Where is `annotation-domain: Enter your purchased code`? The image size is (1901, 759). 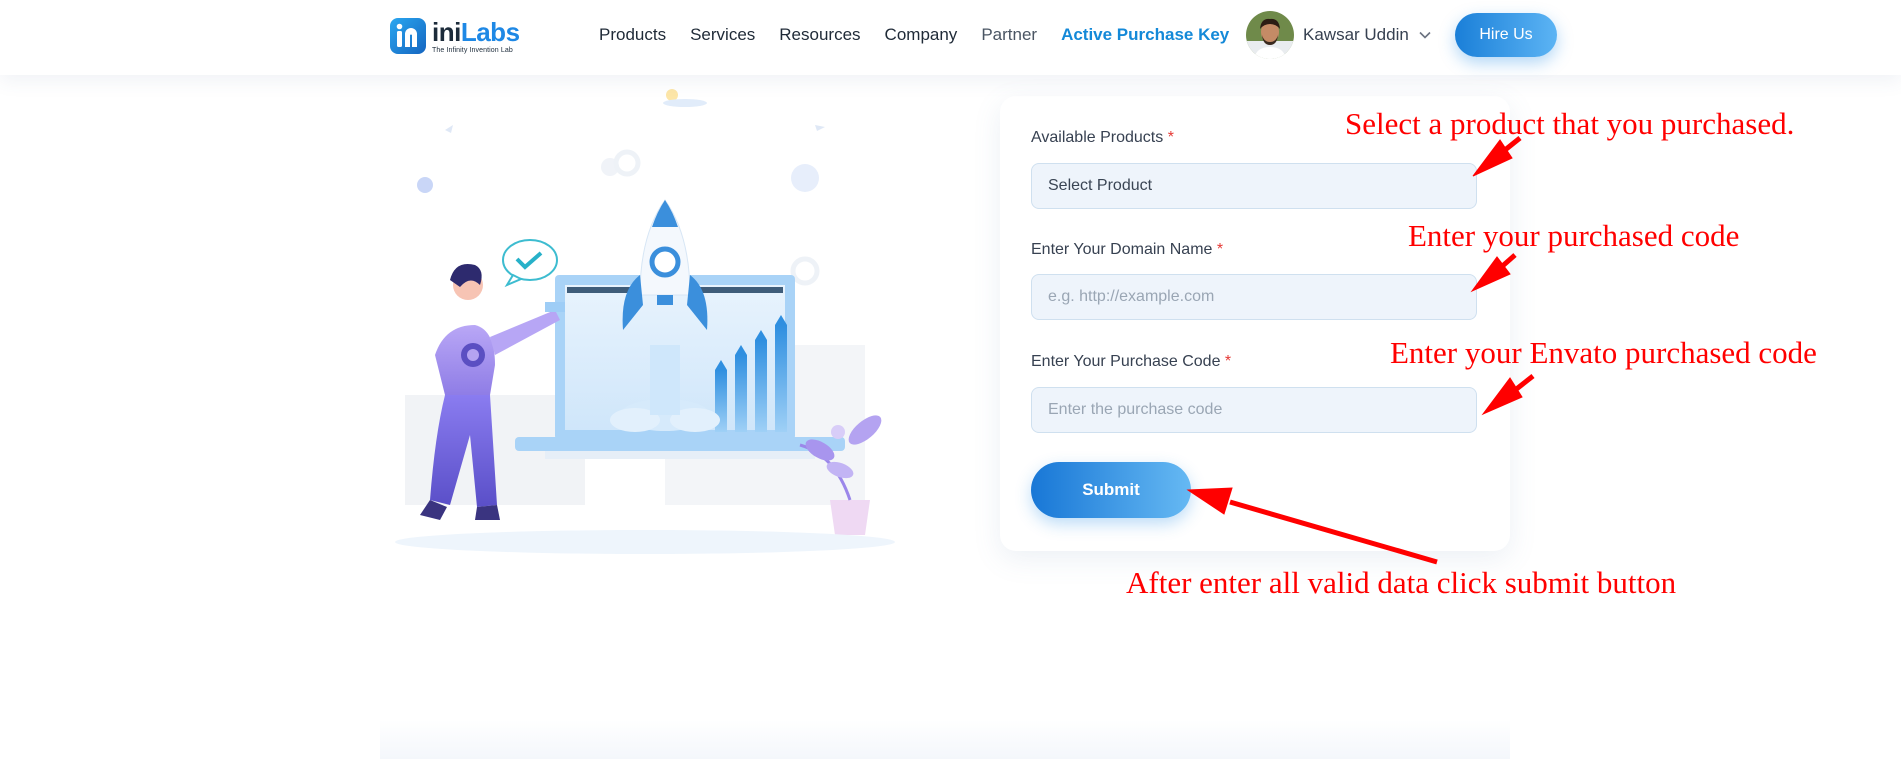
annotation-domain: Enter your purchased code is located at coordinates (1574, 235).